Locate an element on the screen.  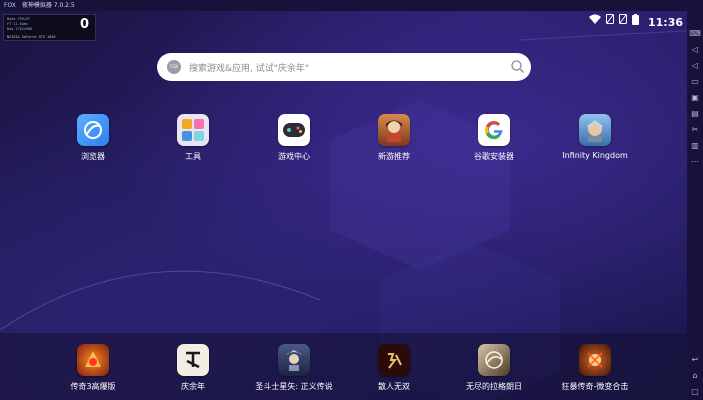
app-tools: 工具 is located at coordinates (193, 138).